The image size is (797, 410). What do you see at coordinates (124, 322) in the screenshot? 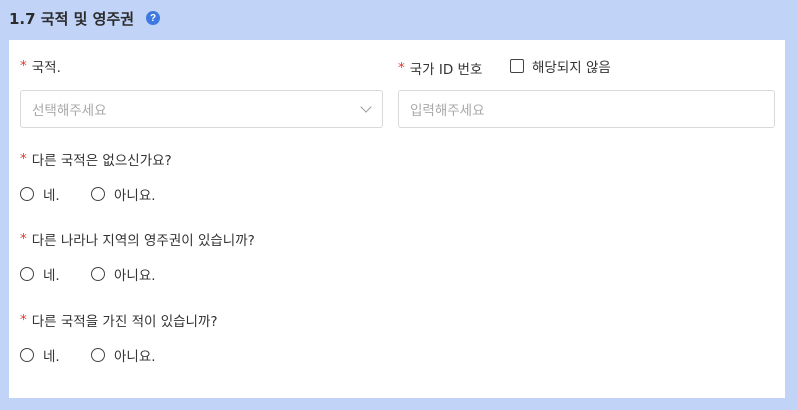
I see `question-text: 다른 국적을 가진 적이 있습니까?` at bounding box center [124, 322].